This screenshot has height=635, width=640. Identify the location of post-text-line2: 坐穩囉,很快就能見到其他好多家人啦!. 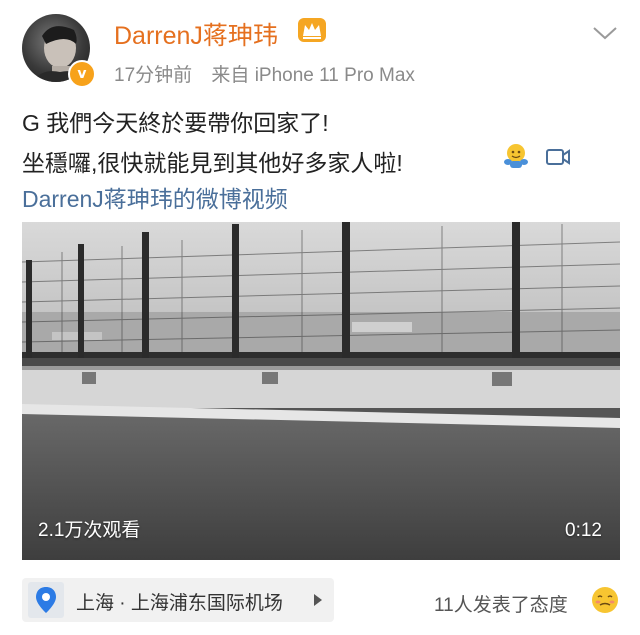
(212, 163).